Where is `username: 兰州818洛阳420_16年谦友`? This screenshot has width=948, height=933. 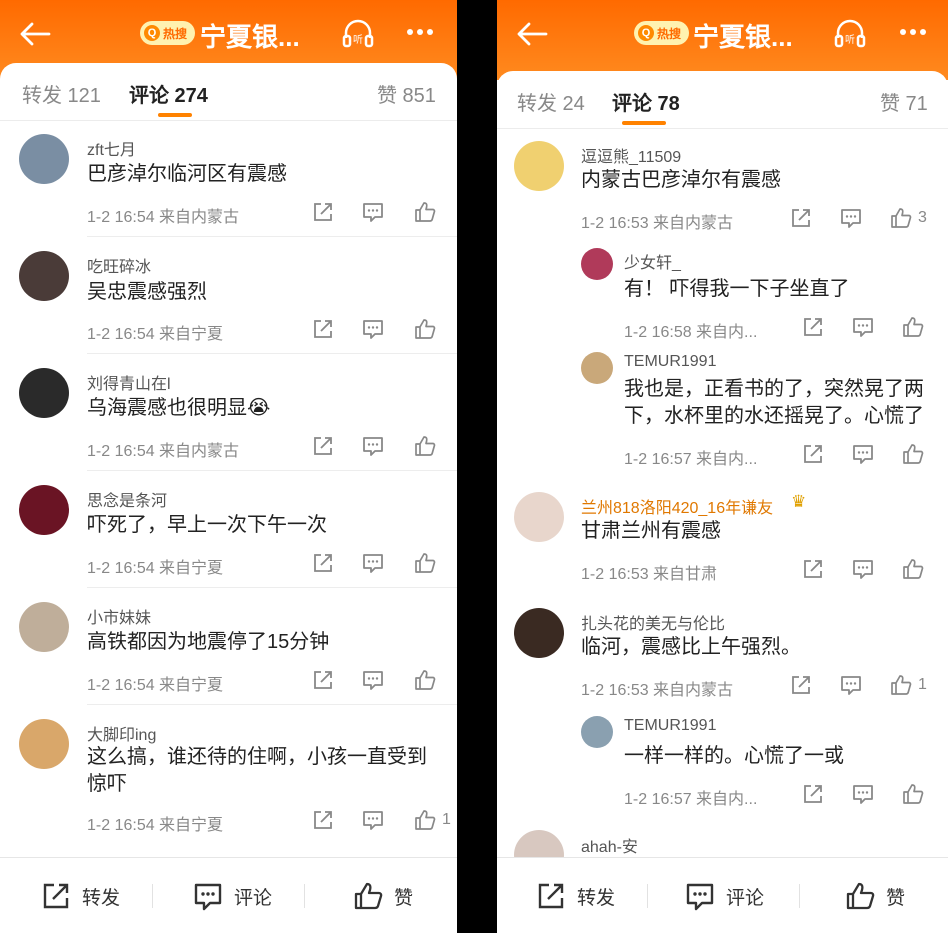 username: 兰州818洛阳420_16年谦友 is located at coordinates (677, 506).